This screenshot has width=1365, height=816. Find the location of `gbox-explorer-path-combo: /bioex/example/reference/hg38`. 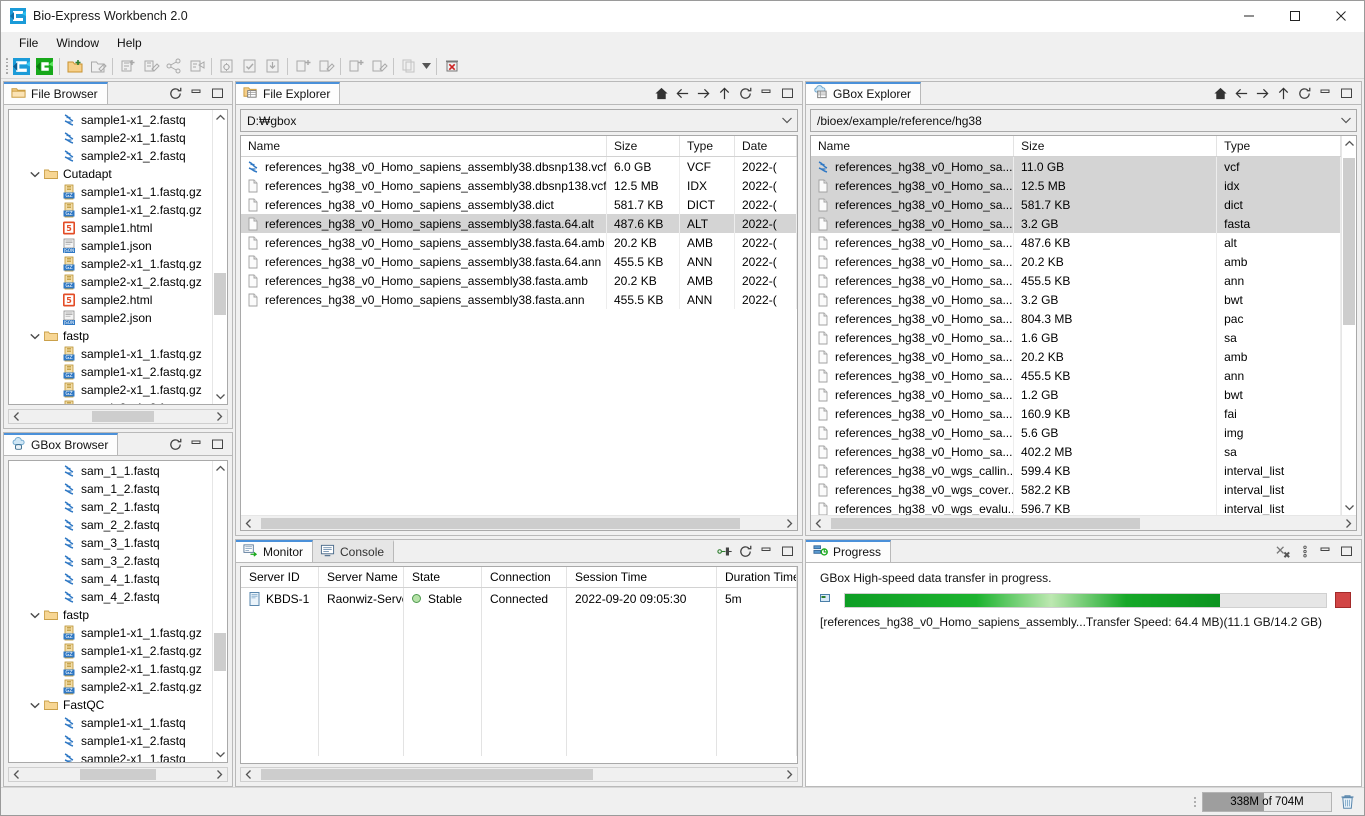

gbox-explorer-path-combo: /bioex/example/reference/hg38 is located at coordinates (1083, 120).